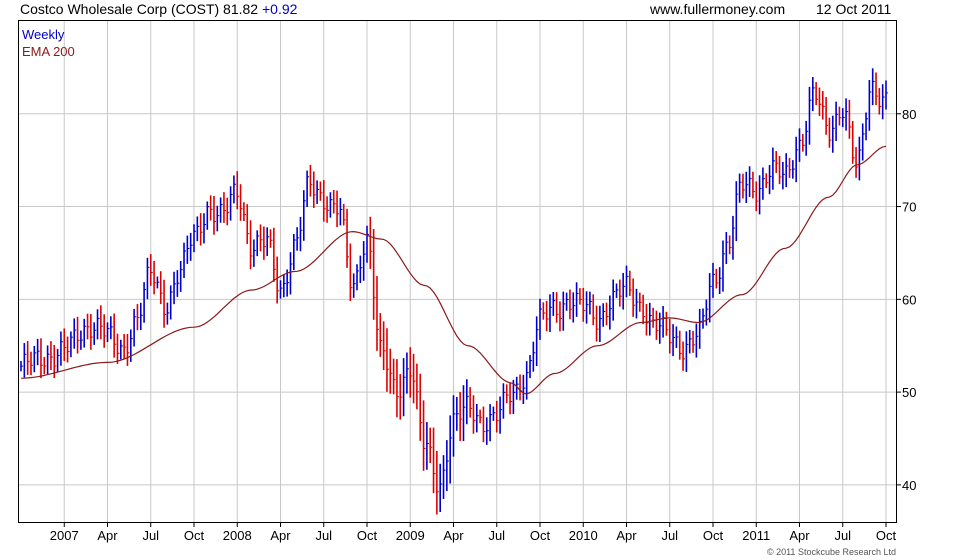  What do you see at coordinates (48, 51) in the screenshot?
I see `legend-entry: EMA 200` at bounding box center [48, 51].